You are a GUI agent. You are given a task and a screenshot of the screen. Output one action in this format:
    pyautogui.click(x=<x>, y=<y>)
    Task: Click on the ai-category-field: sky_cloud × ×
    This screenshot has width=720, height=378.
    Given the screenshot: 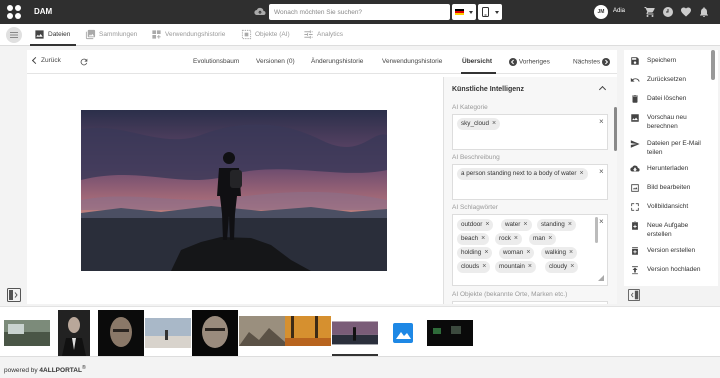 What is the action you would take?
    pyautogui.click(x=530, y=132)
    